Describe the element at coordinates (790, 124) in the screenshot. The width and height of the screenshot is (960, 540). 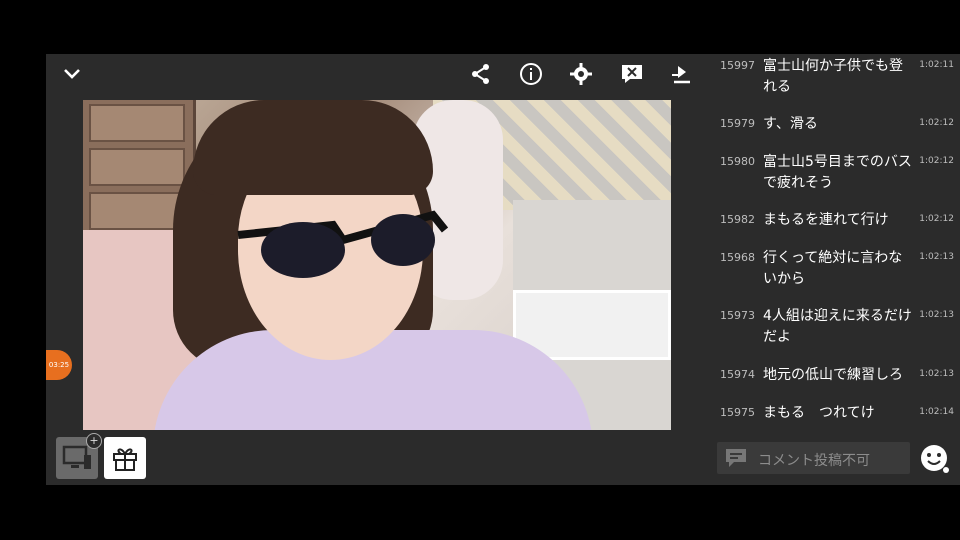
I see `comment-text: す、滑る` at that location.